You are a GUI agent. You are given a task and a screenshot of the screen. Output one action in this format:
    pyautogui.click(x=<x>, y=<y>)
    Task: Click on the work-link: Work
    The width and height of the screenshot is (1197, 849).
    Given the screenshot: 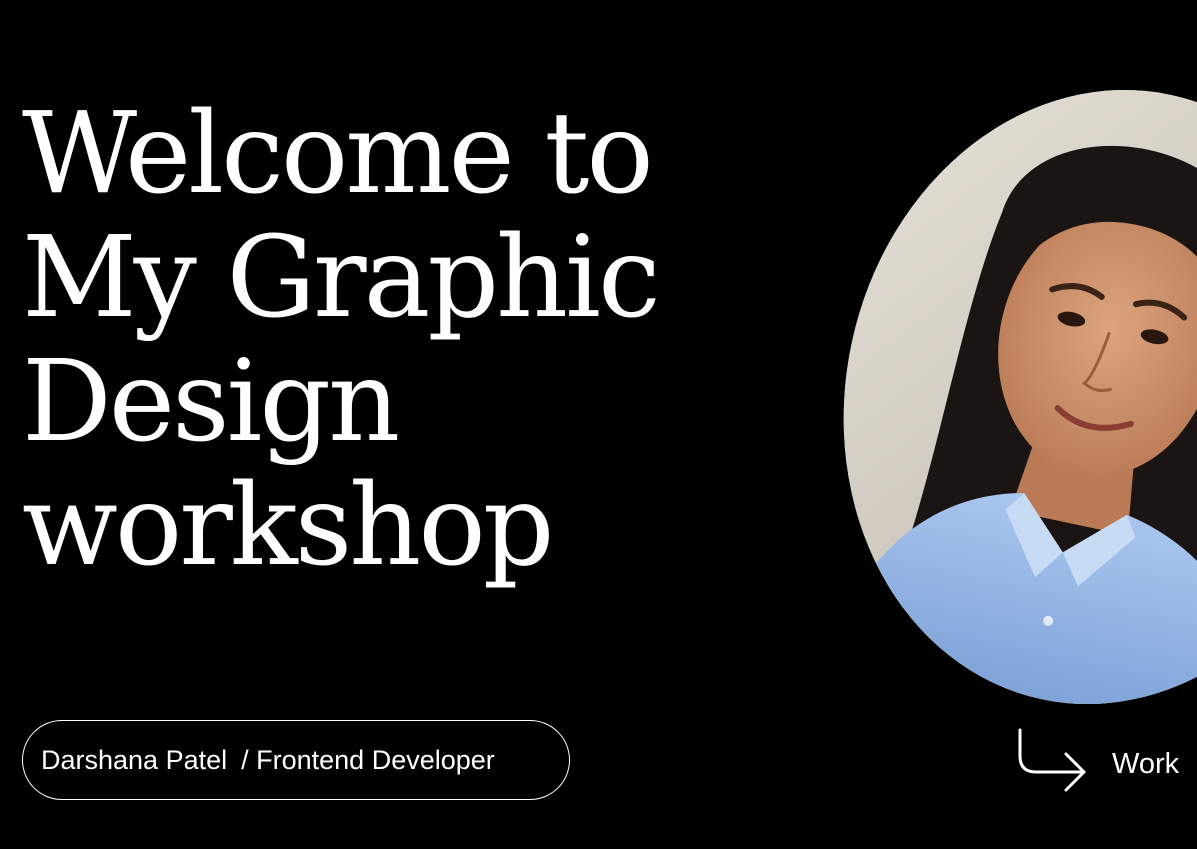 What is the action you would take?
    pyautogui.click(x=1145, y=764)
    